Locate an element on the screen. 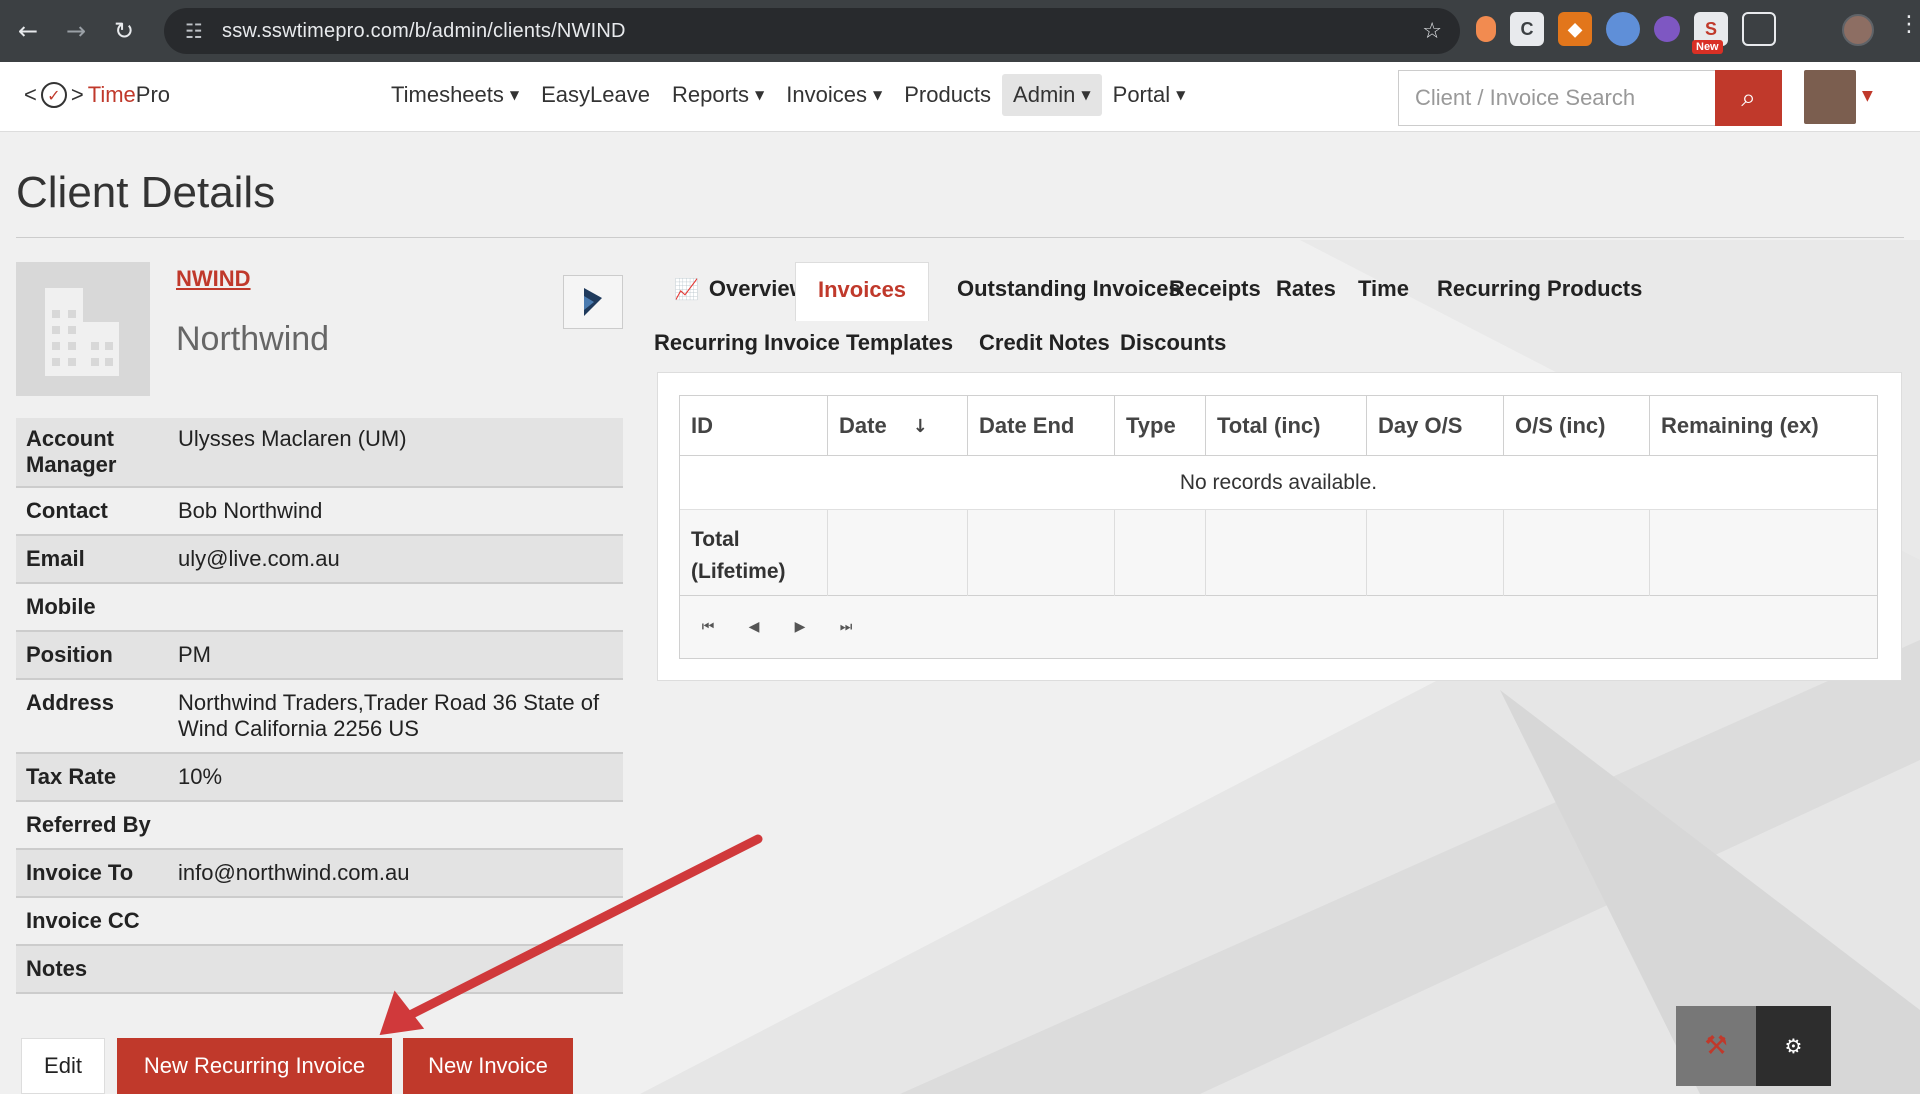  nav-admin: Admin ▼ is located at coordinates (1052, 95).